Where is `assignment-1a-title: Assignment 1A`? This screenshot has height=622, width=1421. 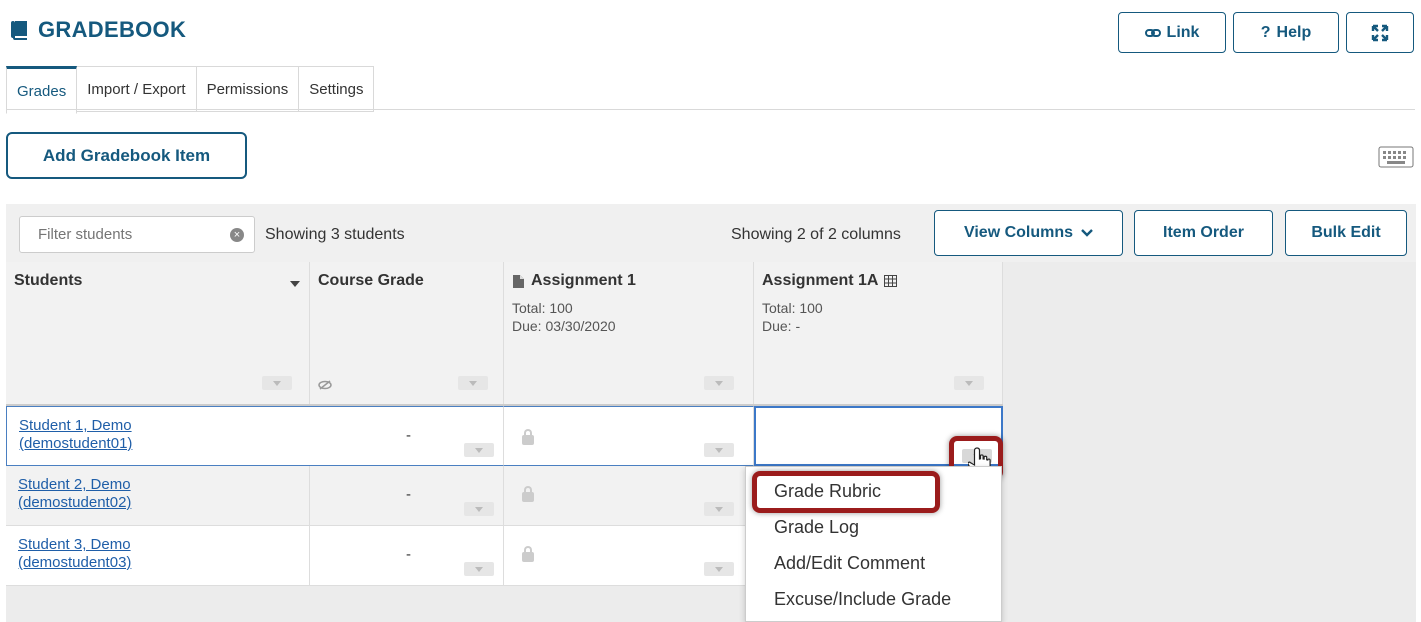 assignment-1a-title: Assignment 1A is located at coordinates (820, 280).